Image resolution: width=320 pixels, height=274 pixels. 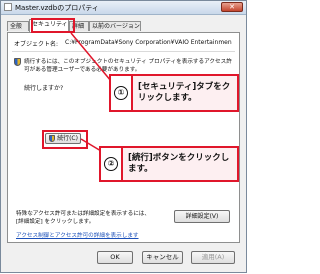 I want to click on callout-2-number: ②, so click(x=111, y=164).